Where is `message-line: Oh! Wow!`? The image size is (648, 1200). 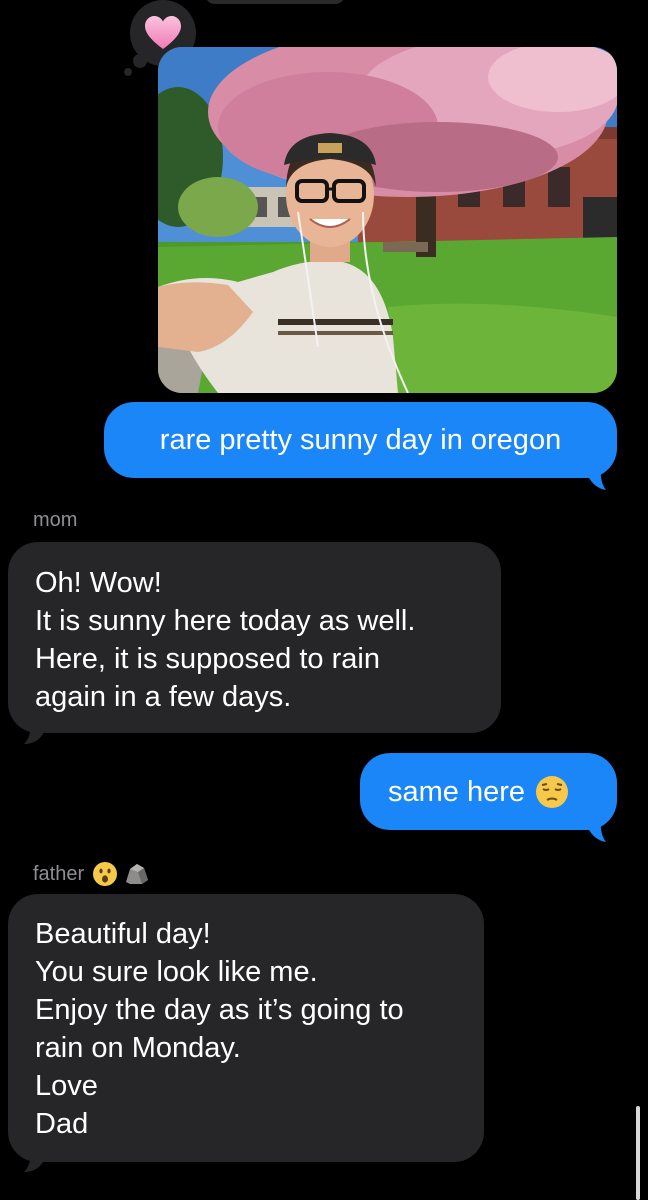 message-line: Oh! Wow! is located at coordinates (98, 583).